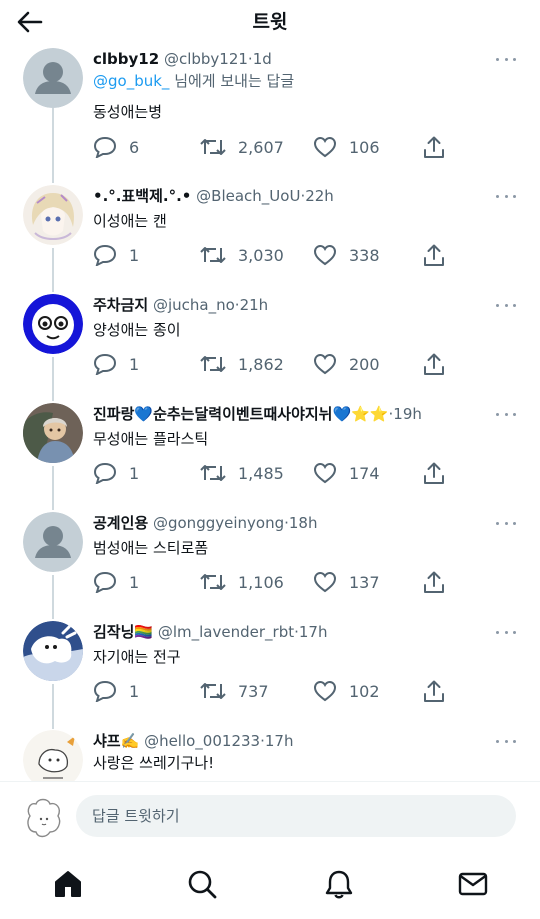 This screenshot has height=919, width=540. What do you see at coordinates (254, 305) in the screenshot?
I see `timestamp: 21h` at bounding box center [254, 305].